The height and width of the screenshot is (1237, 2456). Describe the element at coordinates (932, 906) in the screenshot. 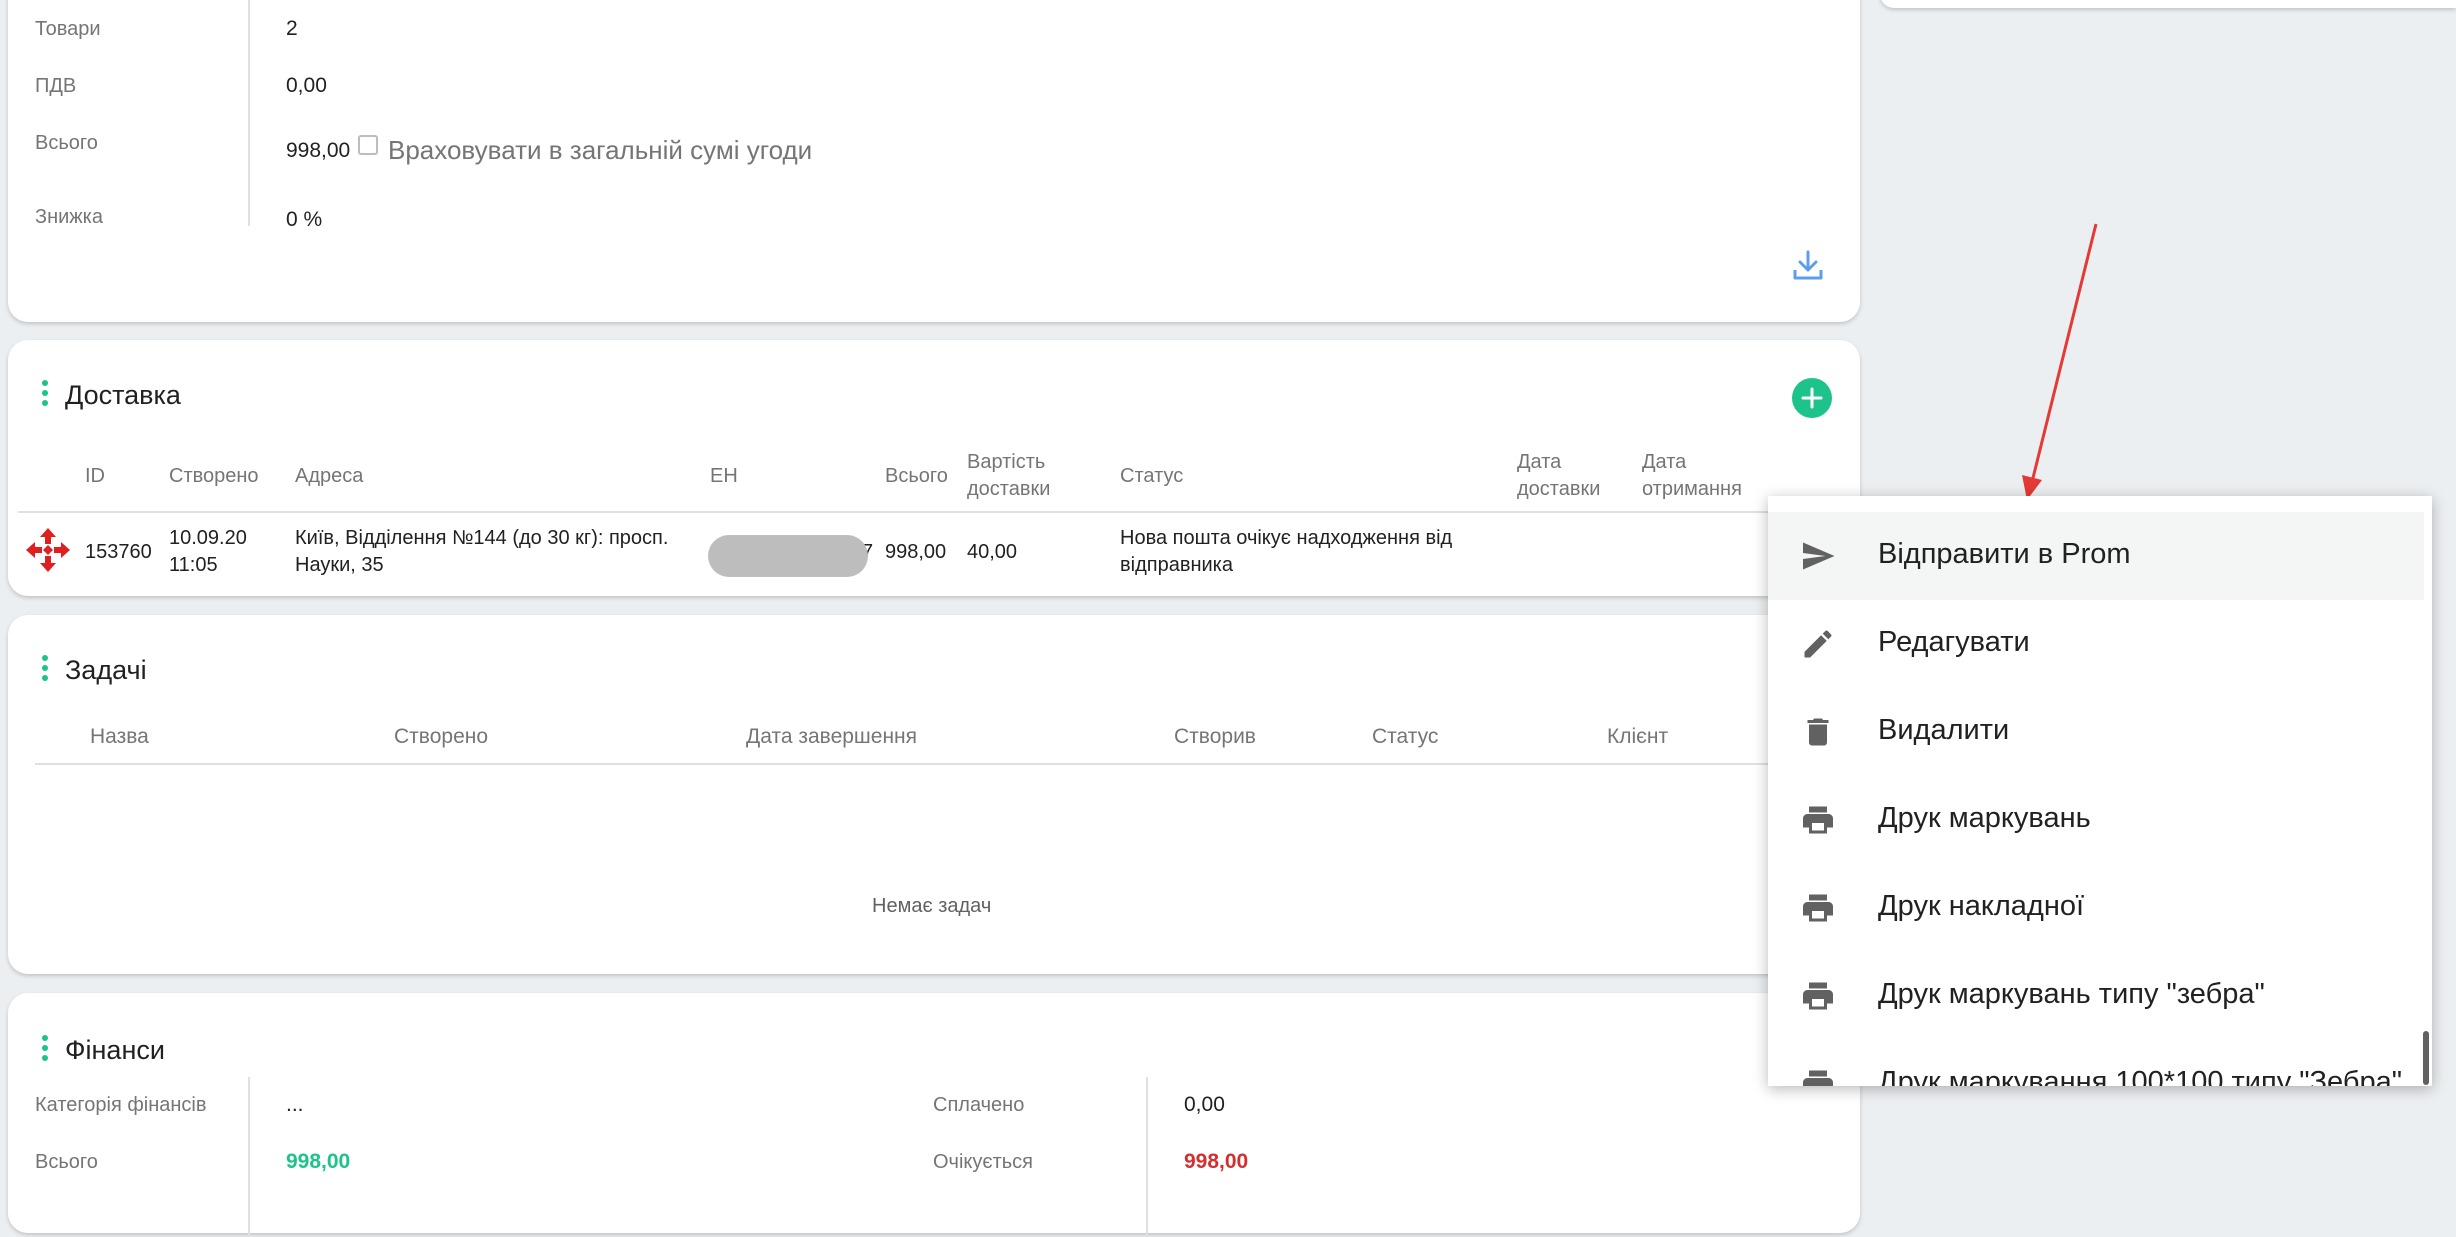

I see `tasks-empty-text: Немає задач` at that location.